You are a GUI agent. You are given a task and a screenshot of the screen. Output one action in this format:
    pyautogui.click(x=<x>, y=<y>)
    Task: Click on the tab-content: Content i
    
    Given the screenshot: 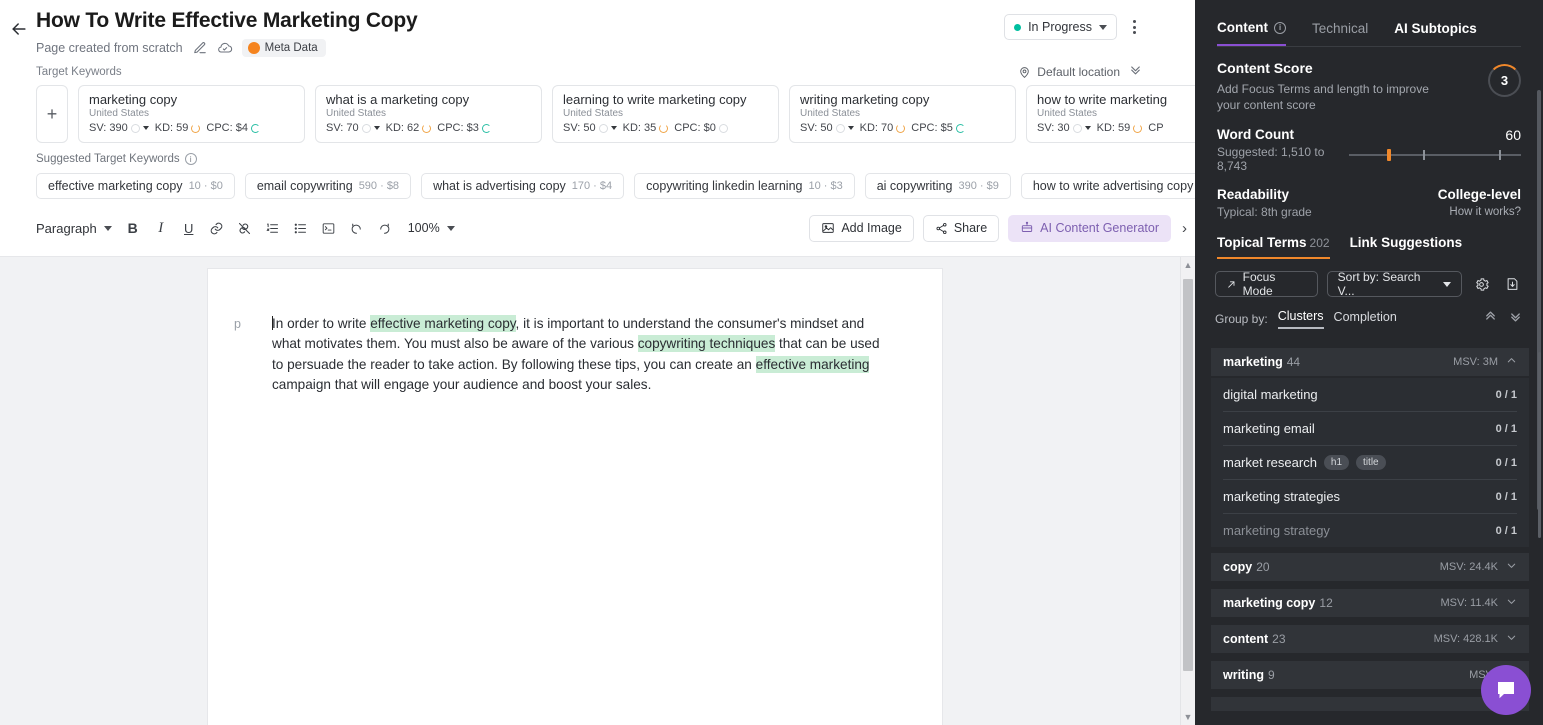 What is the action you would take?
    pyautogui.click(x=1251, y=33)
    